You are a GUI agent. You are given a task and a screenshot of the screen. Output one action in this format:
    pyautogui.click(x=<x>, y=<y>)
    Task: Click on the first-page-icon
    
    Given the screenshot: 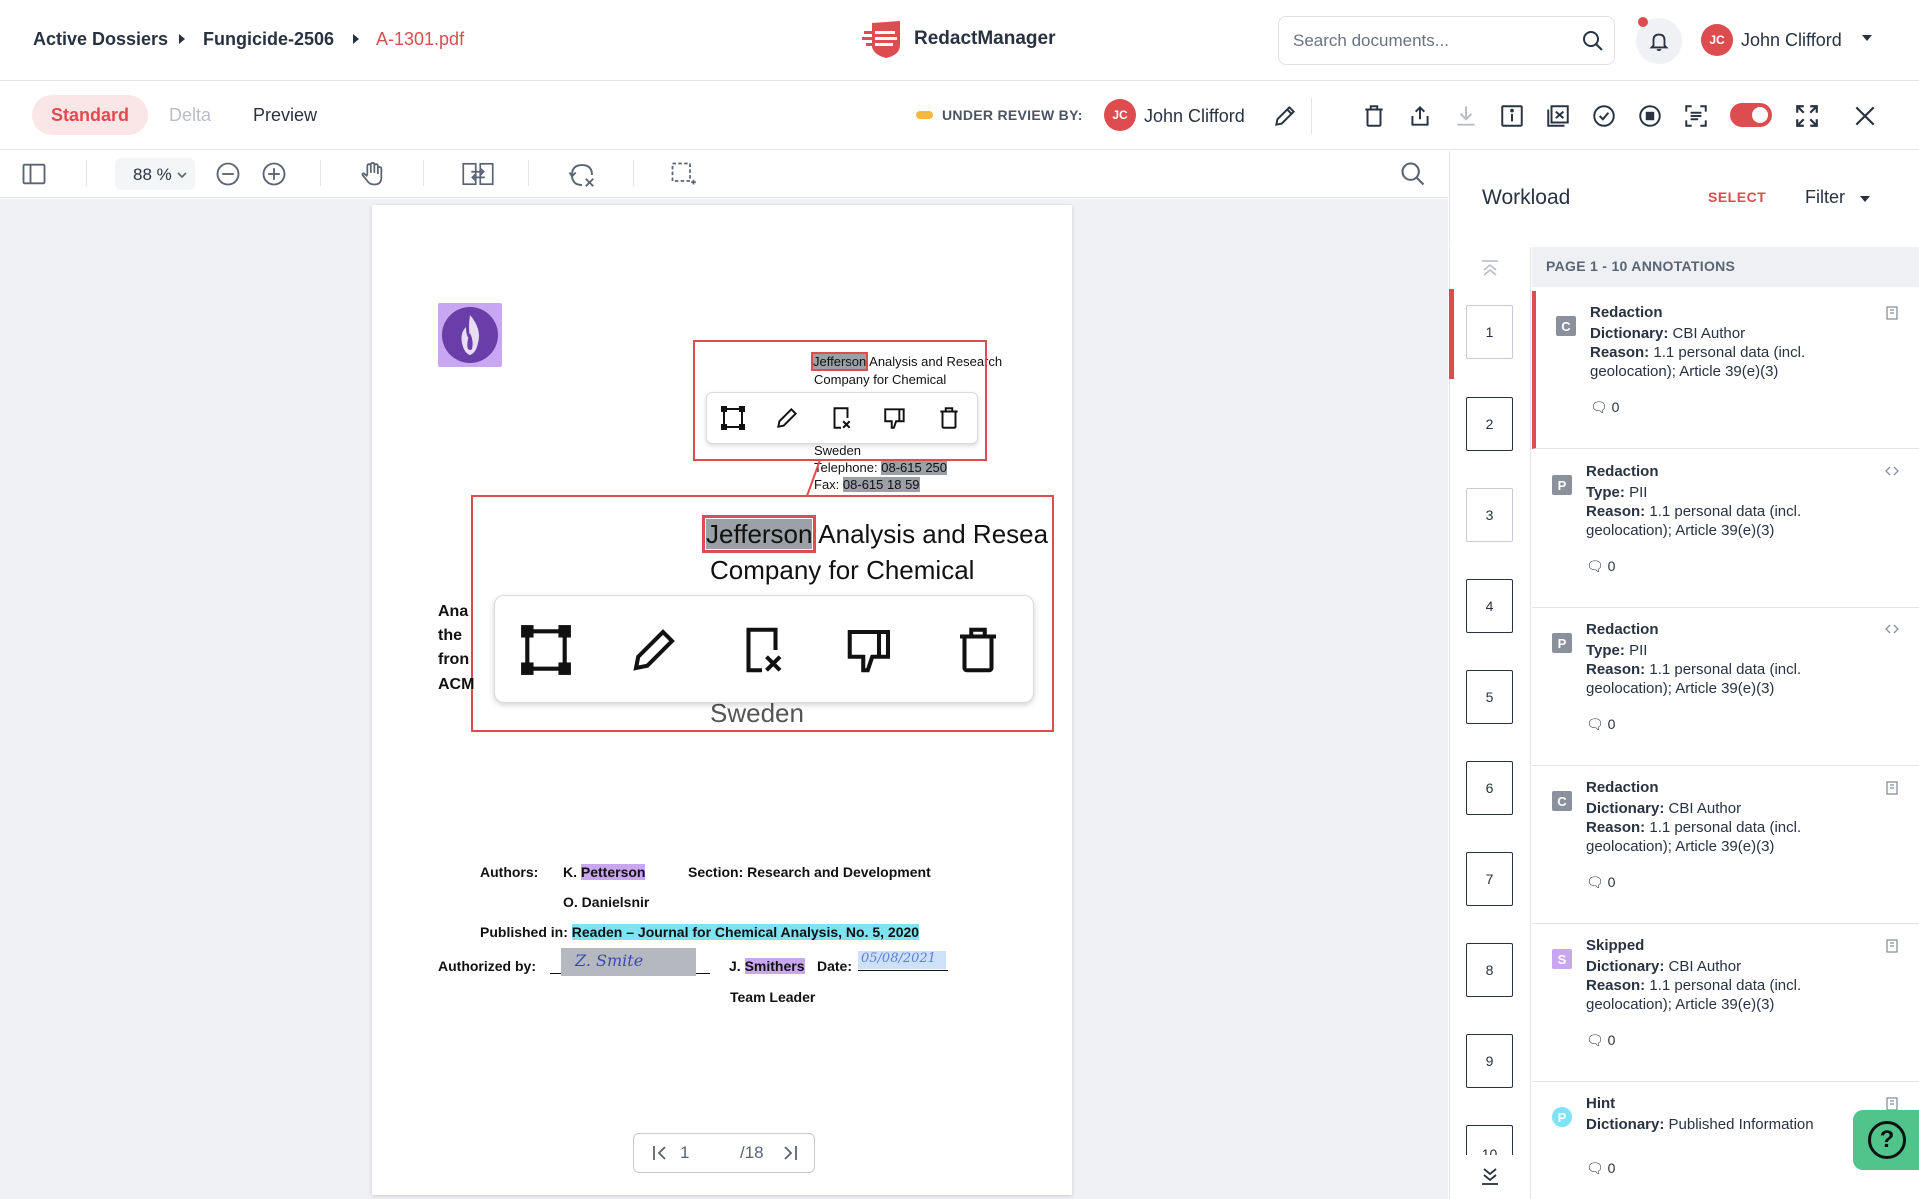 What is the action you would take?
    pyautogui.click(x=660, y=1153)
    